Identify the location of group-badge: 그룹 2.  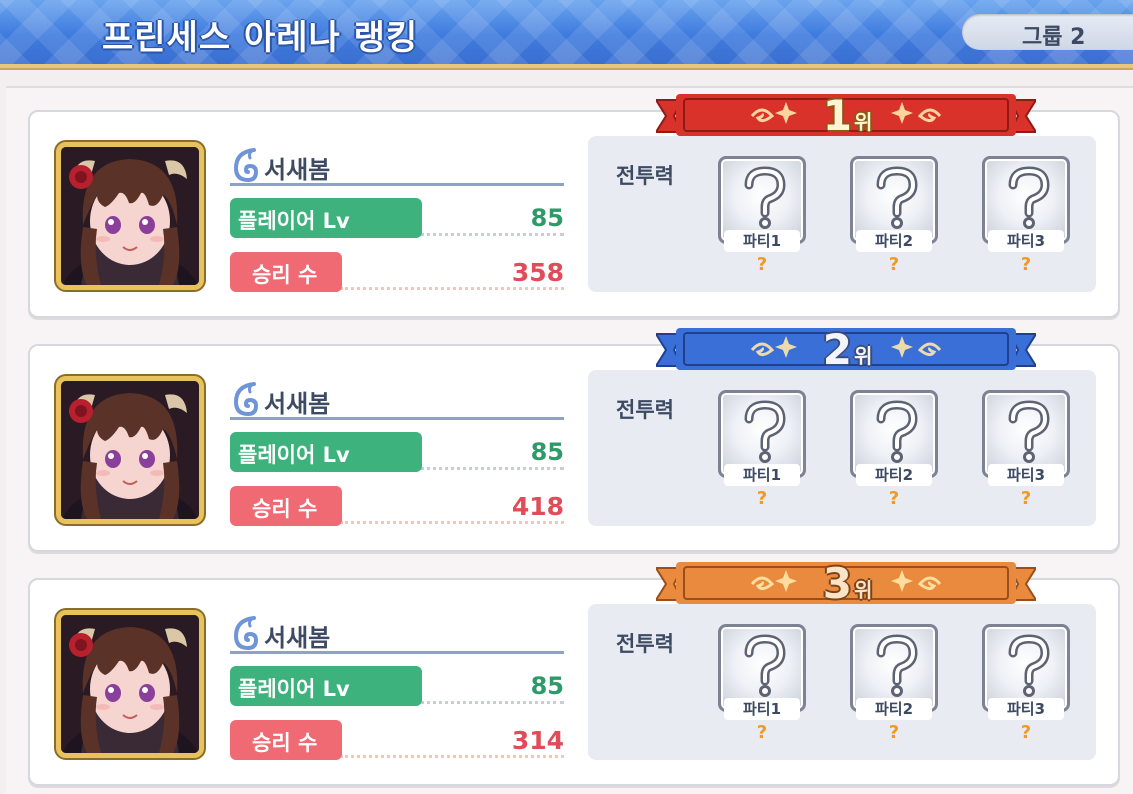
(1047, 32).